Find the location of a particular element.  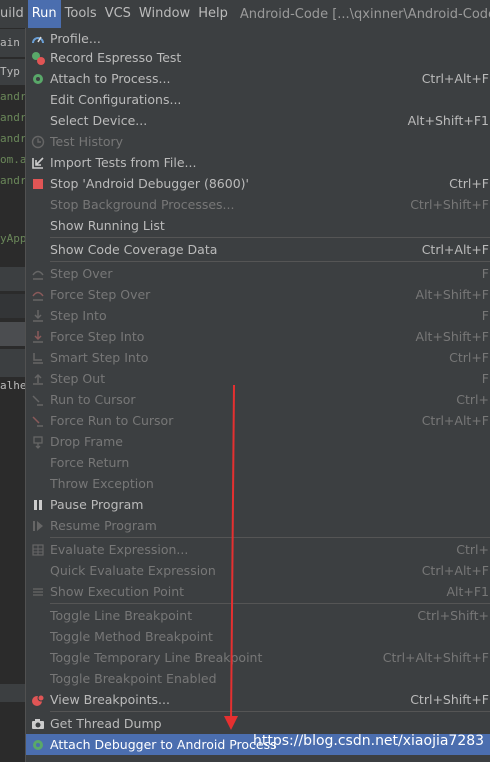

watermark: https://blog.csdn.net/xiaojia7283 is located at coordinates (369, 741).